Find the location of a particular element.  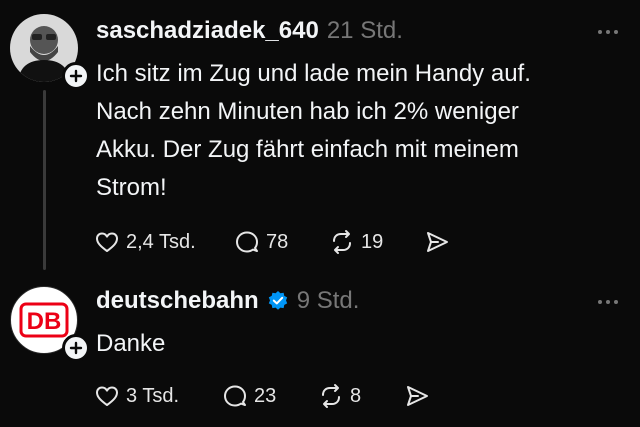

post-2-actions: 3 Tsd. 23 8 is located at coordinates (262, 396).